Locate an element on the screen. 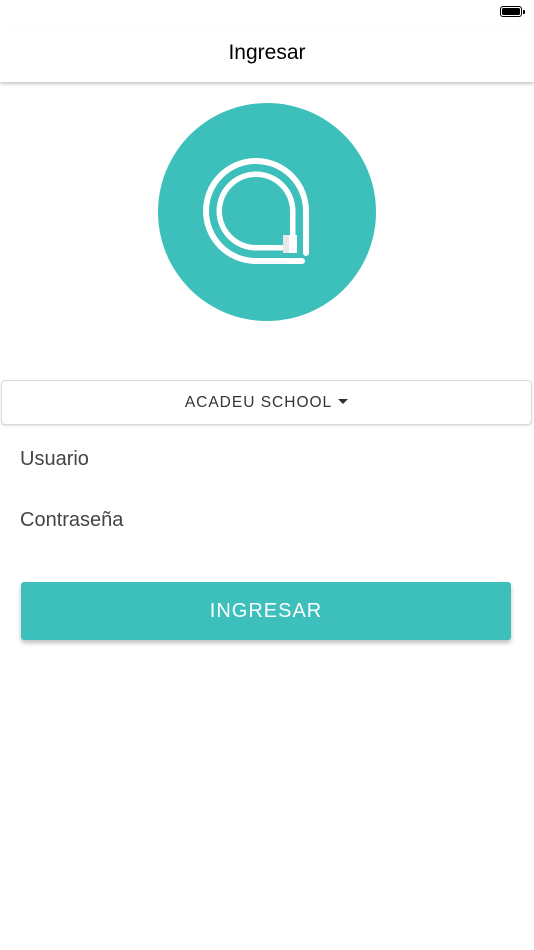 This screenshot has width=534, height=950. app-logo-icon is located at coordinates (267, 212).